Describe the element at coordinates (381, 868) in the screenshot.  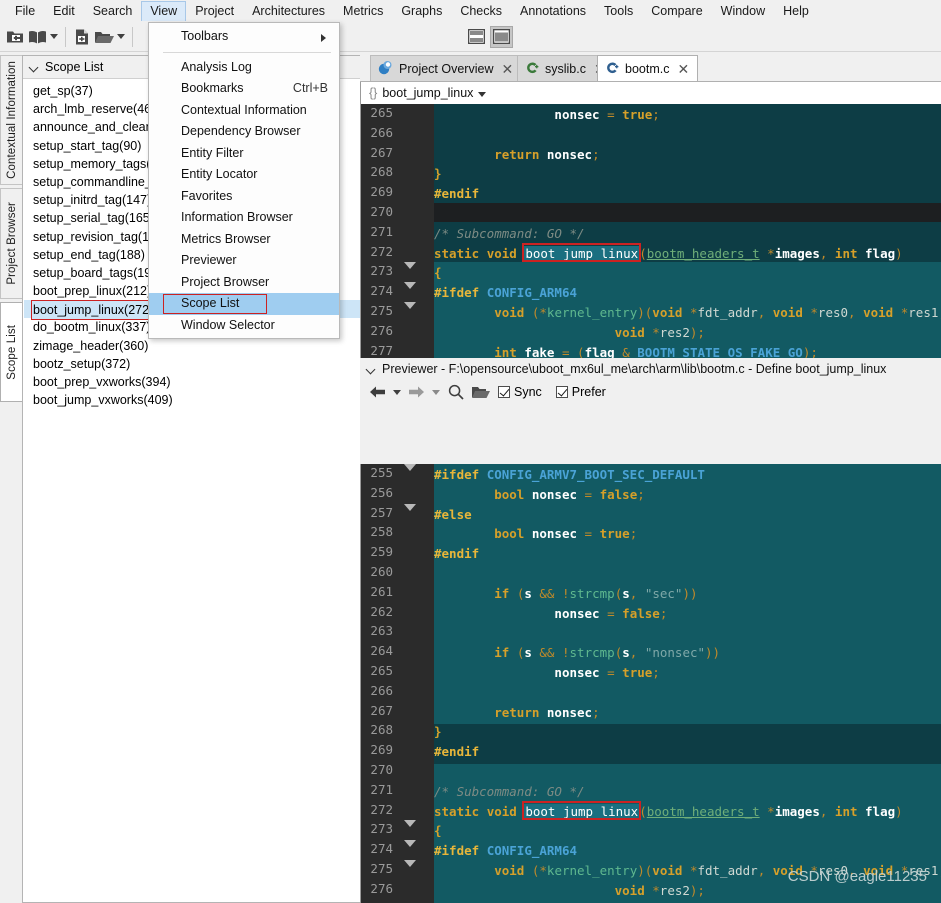
I see `line-number: 275` at that location.